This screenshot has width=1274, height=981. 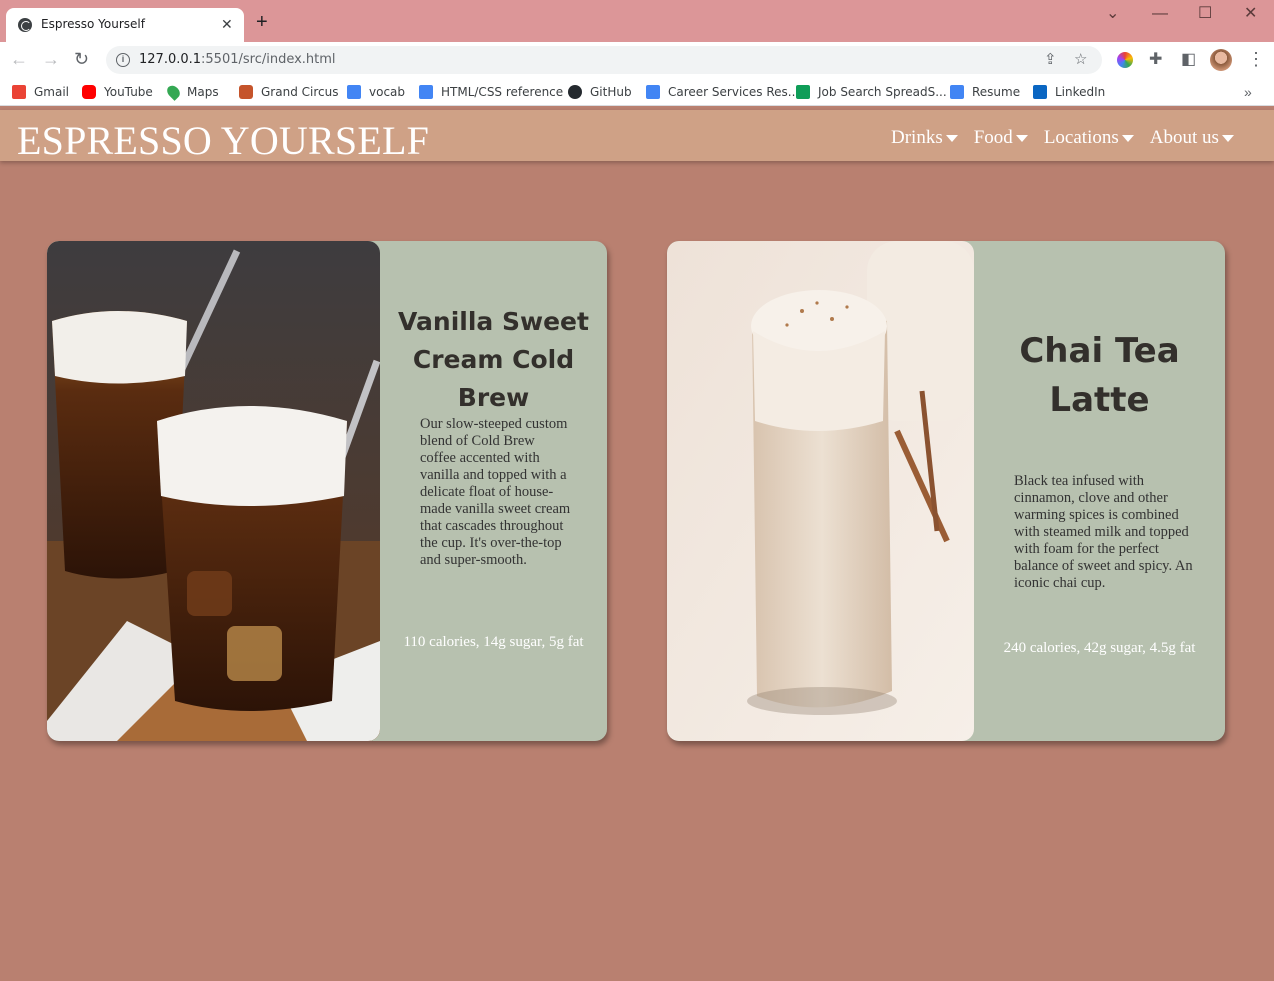 What do you see at coordinates (1050, 60) in the screenshot?
I see `share-icon: ⇪` at bounding box center [1050, 60].